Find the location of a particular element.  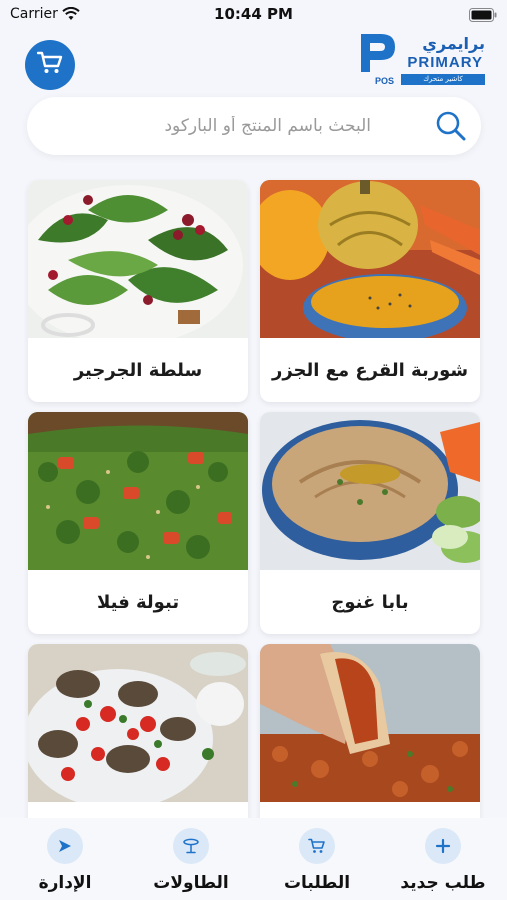

tab-orders: الطلبات is located at coordinates (317, 862).